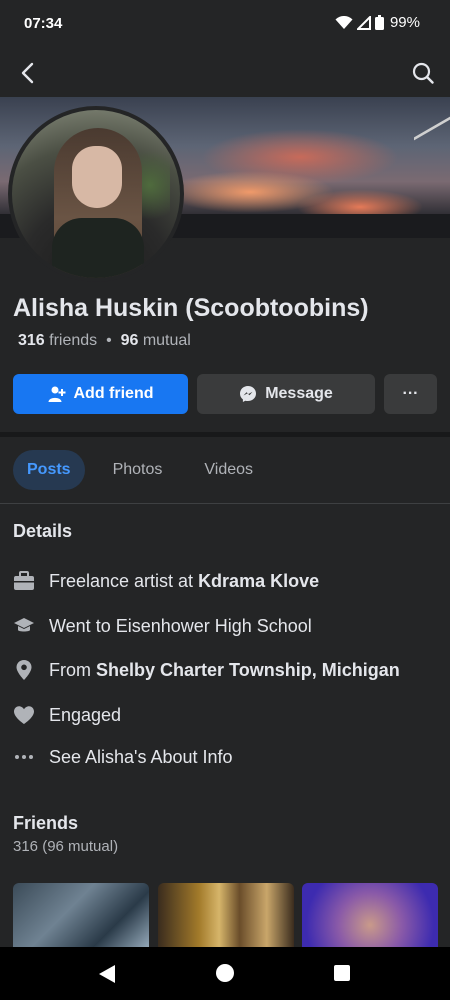 The image size is (450, 1000). I want to click on about-info-link: See Alisha's About Info, so click(123, 757).